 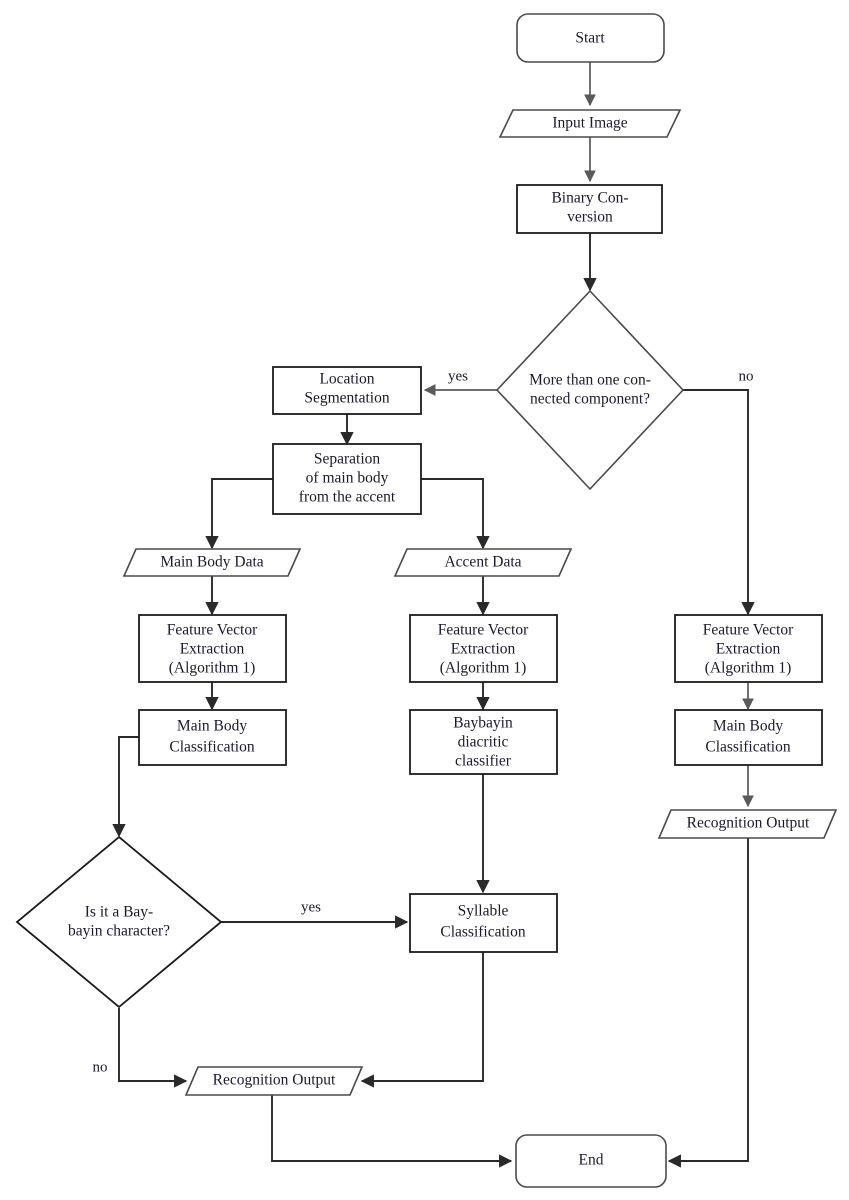 What do you see at coordinates (311, 907) in the screenshot?
I see `edge-label-decision-baybayin-yes: yes` at bounding box center [311, 907].